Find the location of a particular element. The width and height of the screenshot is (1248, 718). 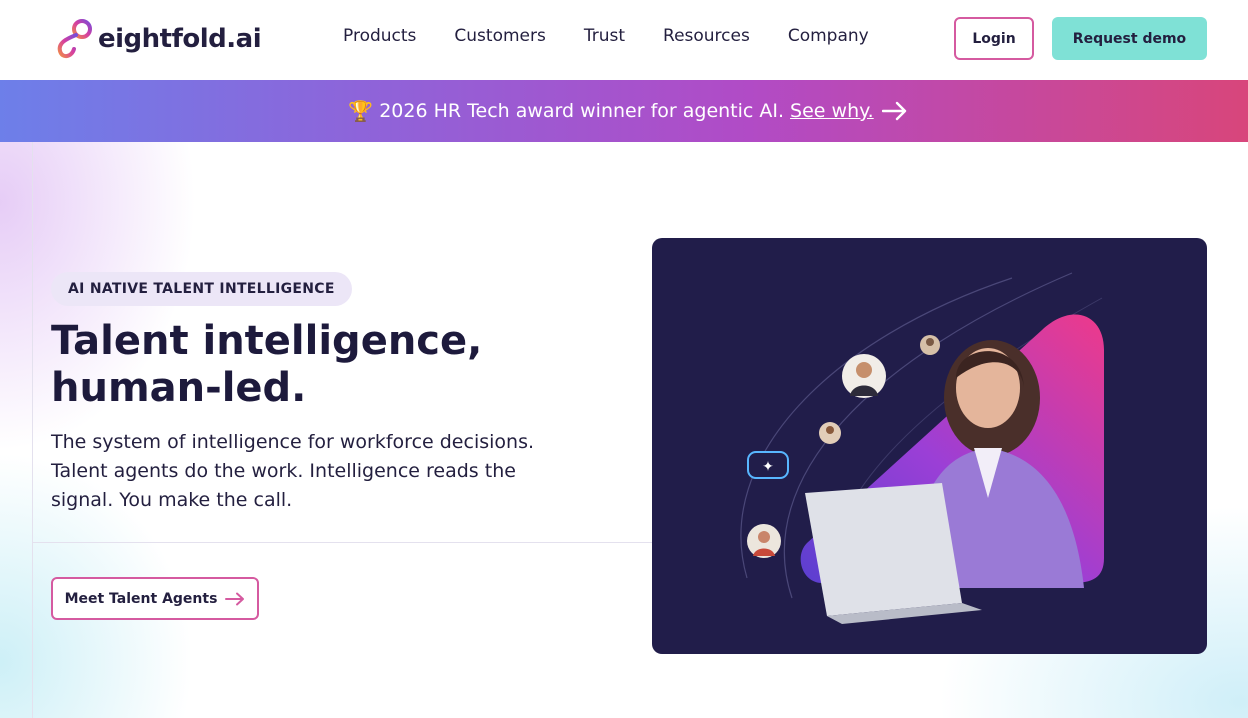

divider-horizontal is located at coordinates (342, 542).